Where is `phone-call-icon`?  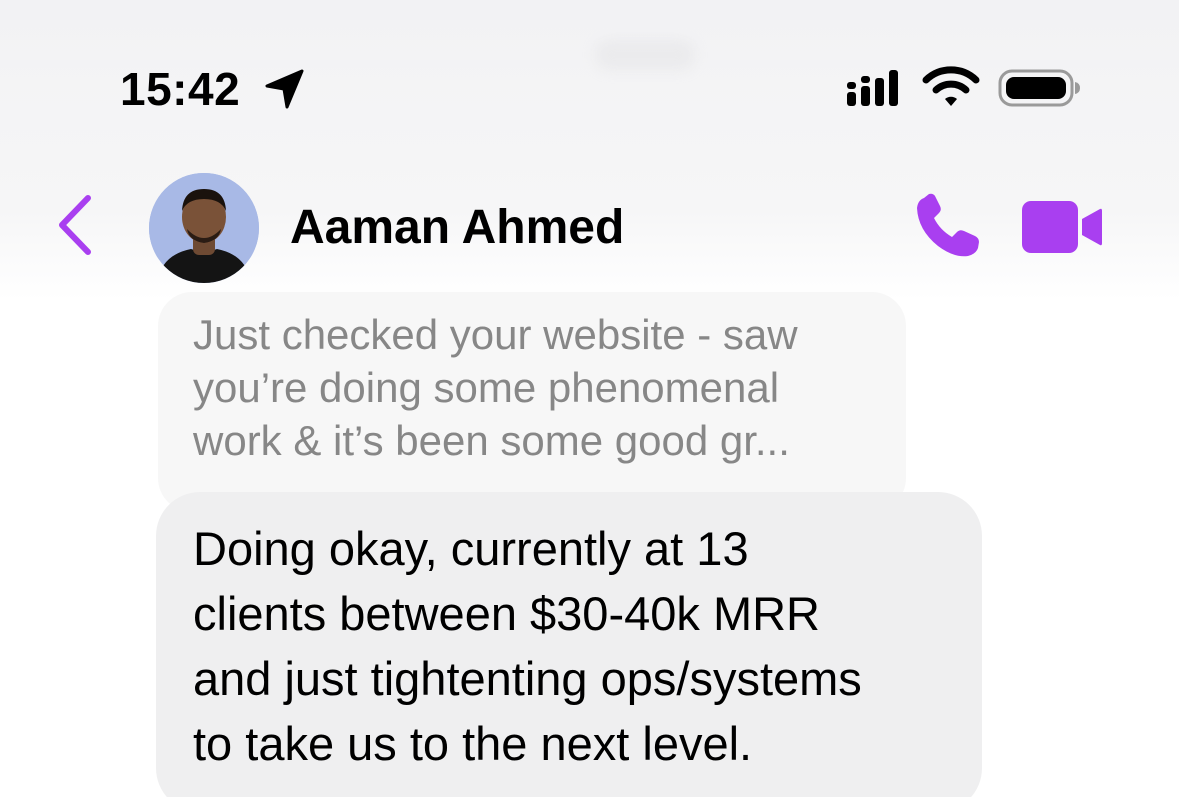 phone-call-icon is located at coordinates (947, 227).